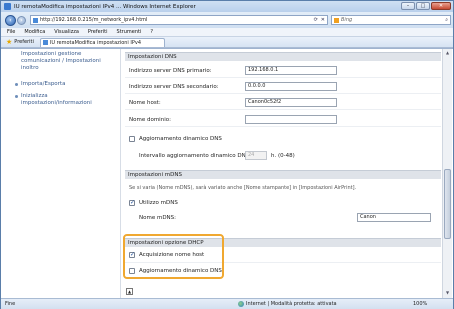  Describe the element at coordinates (132, 202) in the screenshot. I see `use-mdns-checkbox` at that location.